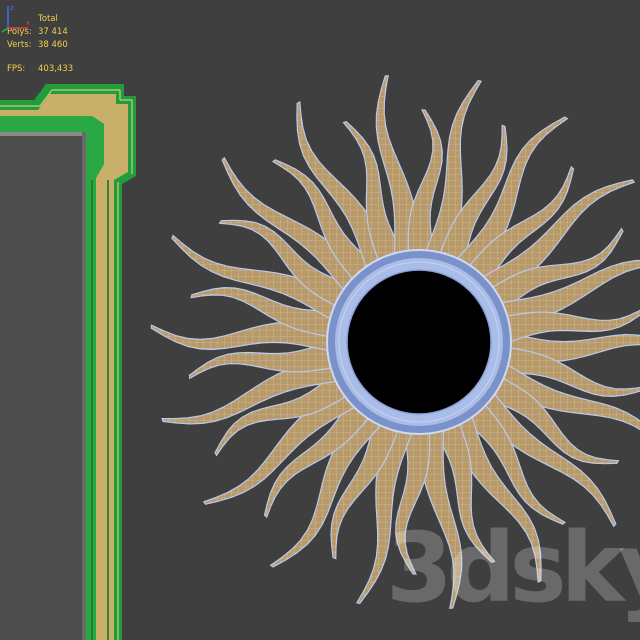 The image size is (640, 640). What do you see at coordinates (16, 69) in the screenshot?
I see `fps-label: FPS:` at bounding box center [16, 69].